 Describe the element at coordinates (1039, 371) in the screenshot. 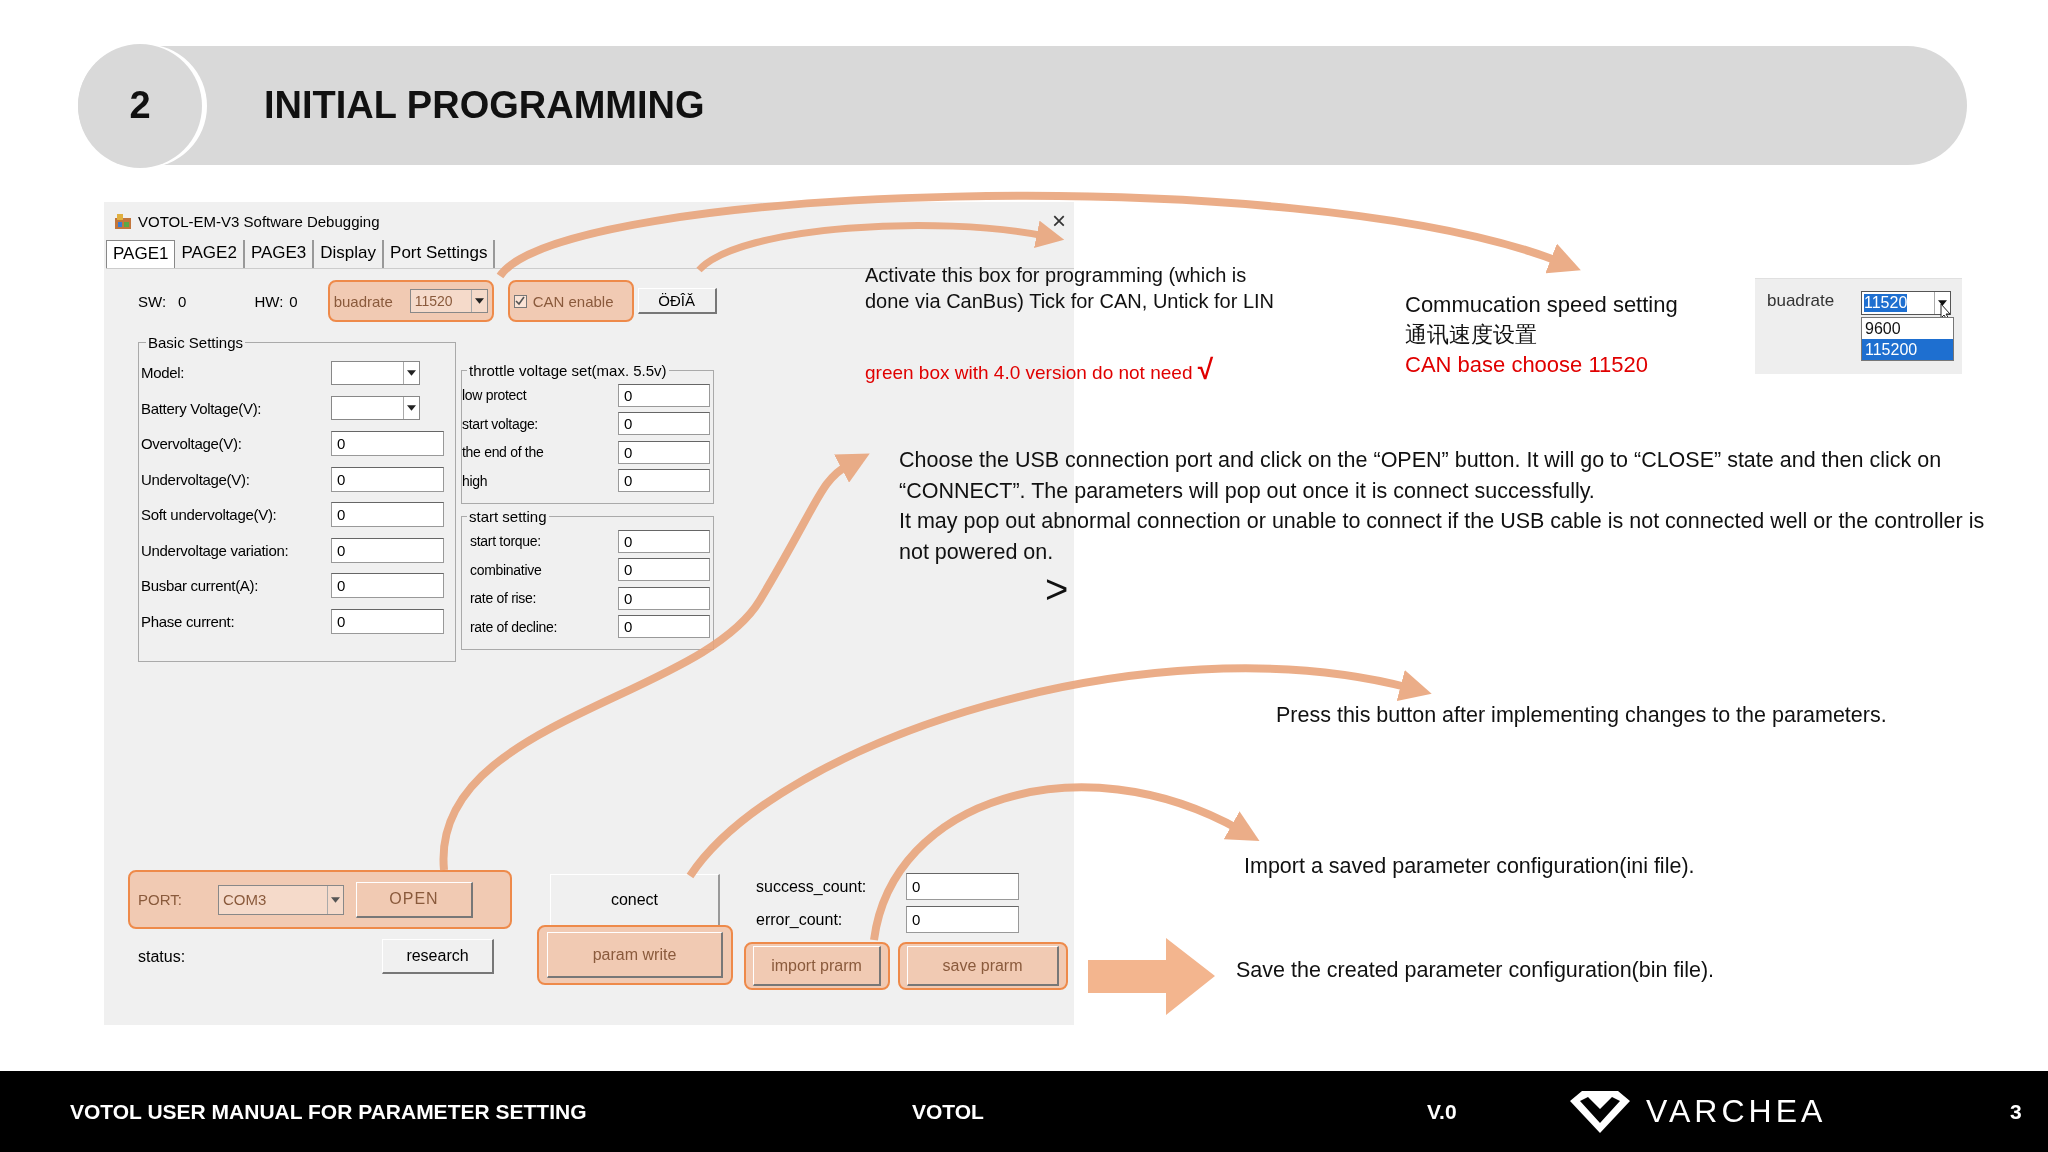

I see `warning-text: green box with 4.0 version do not need √` at that location.